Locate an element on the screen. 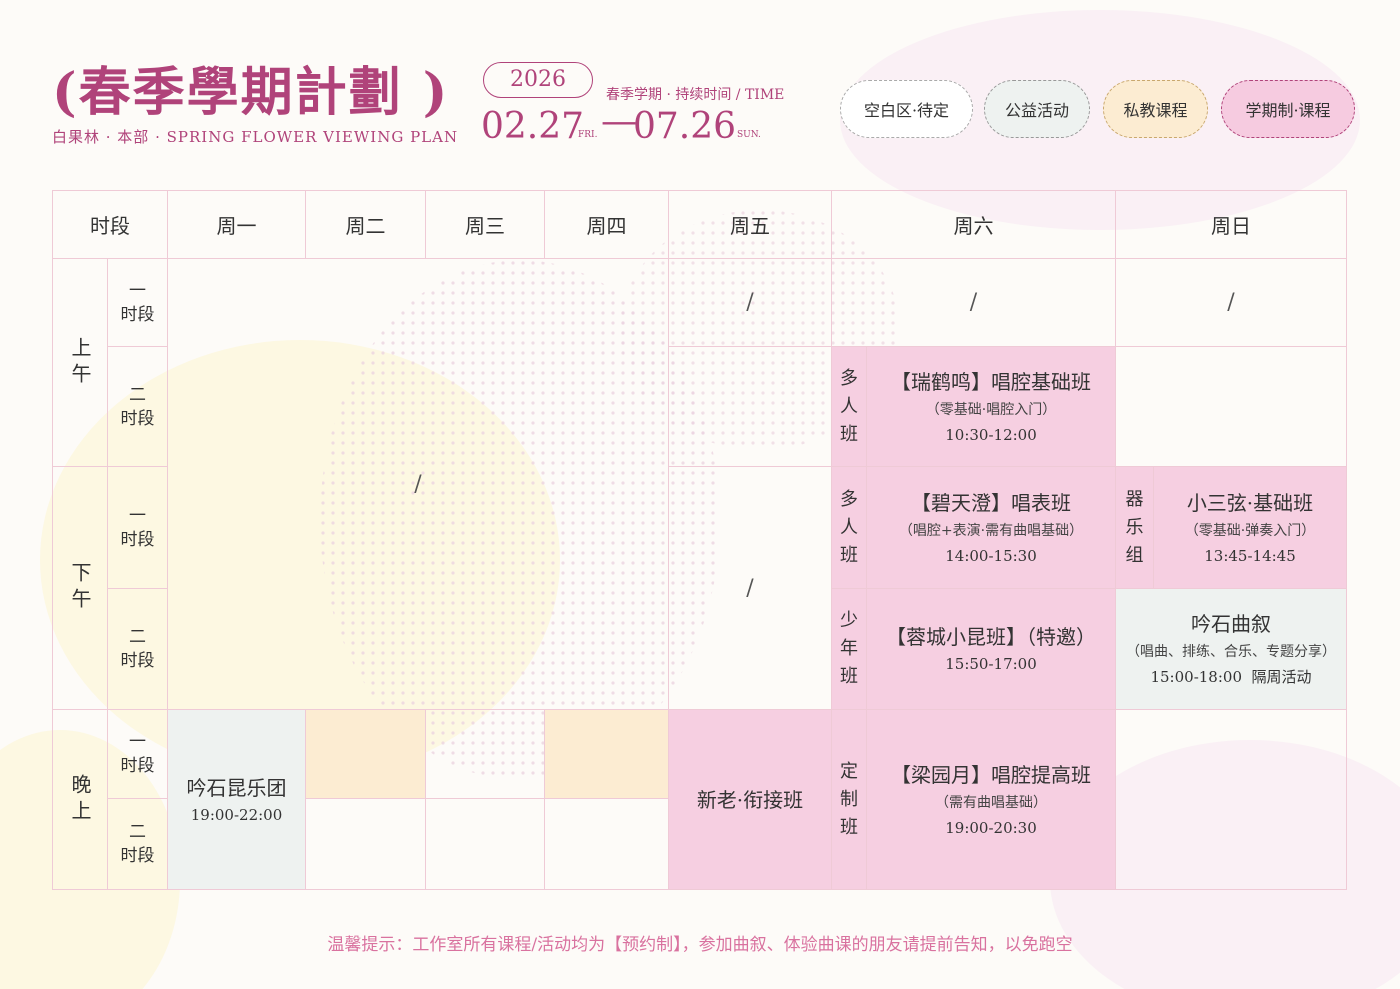 The height and width of the screenshot is (989, 1400). type-char: 定 is located at coordinates (849, 771).